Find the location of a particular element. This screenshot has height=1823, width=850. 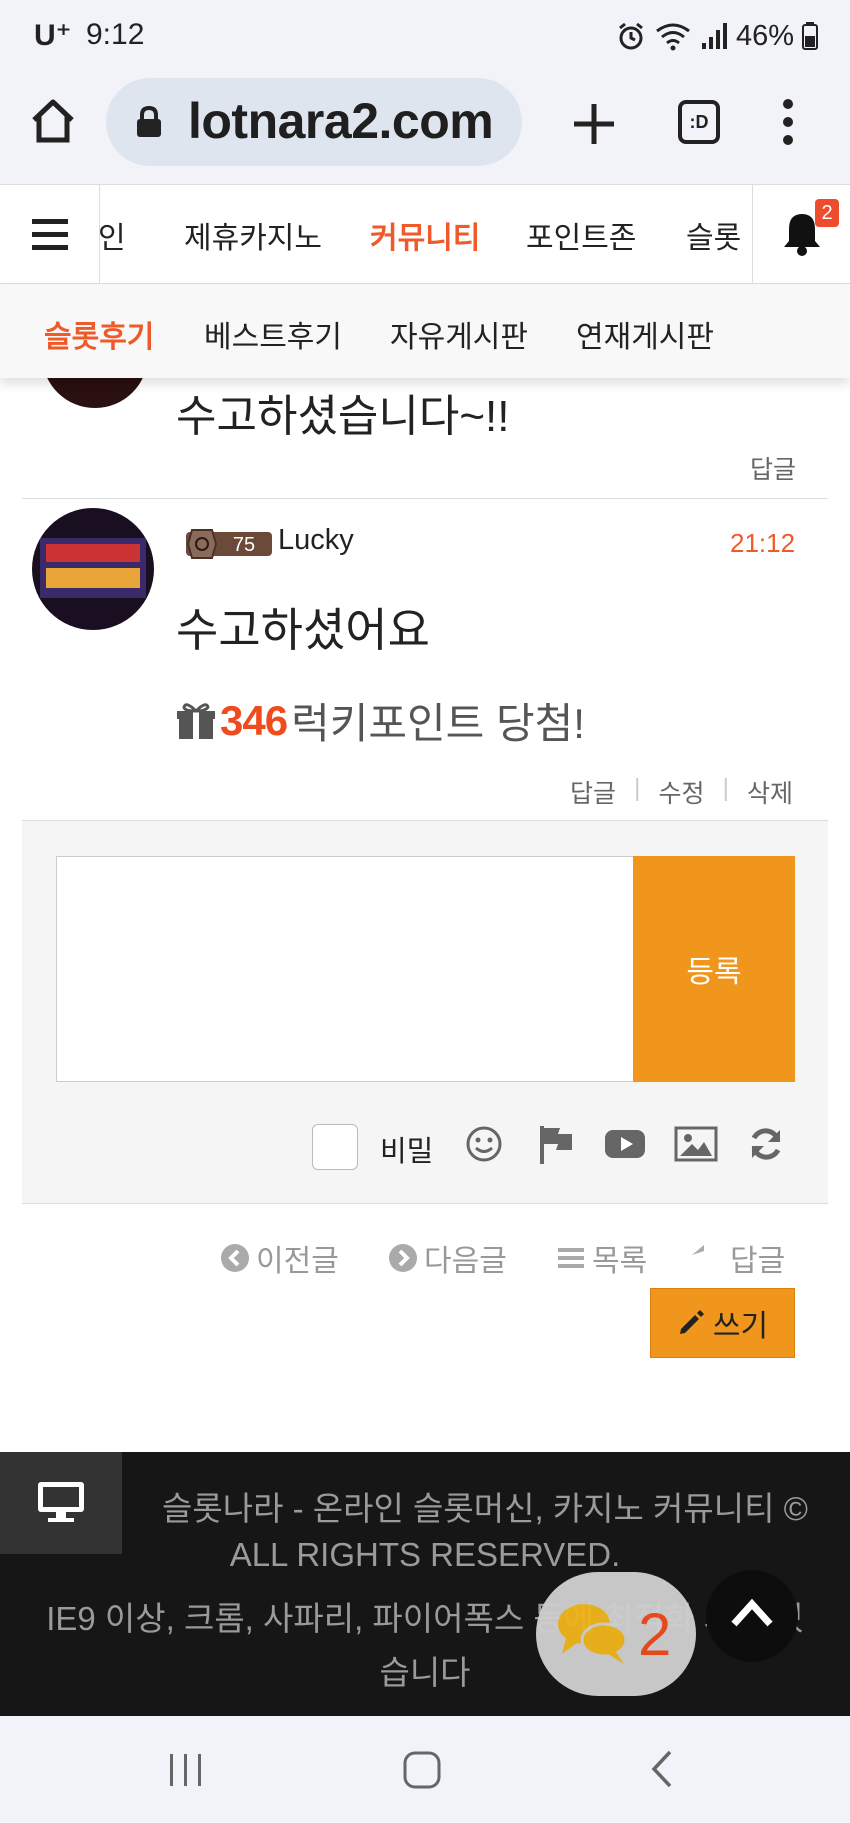

chat-count: 2 is located at coordinates (655, 1634).